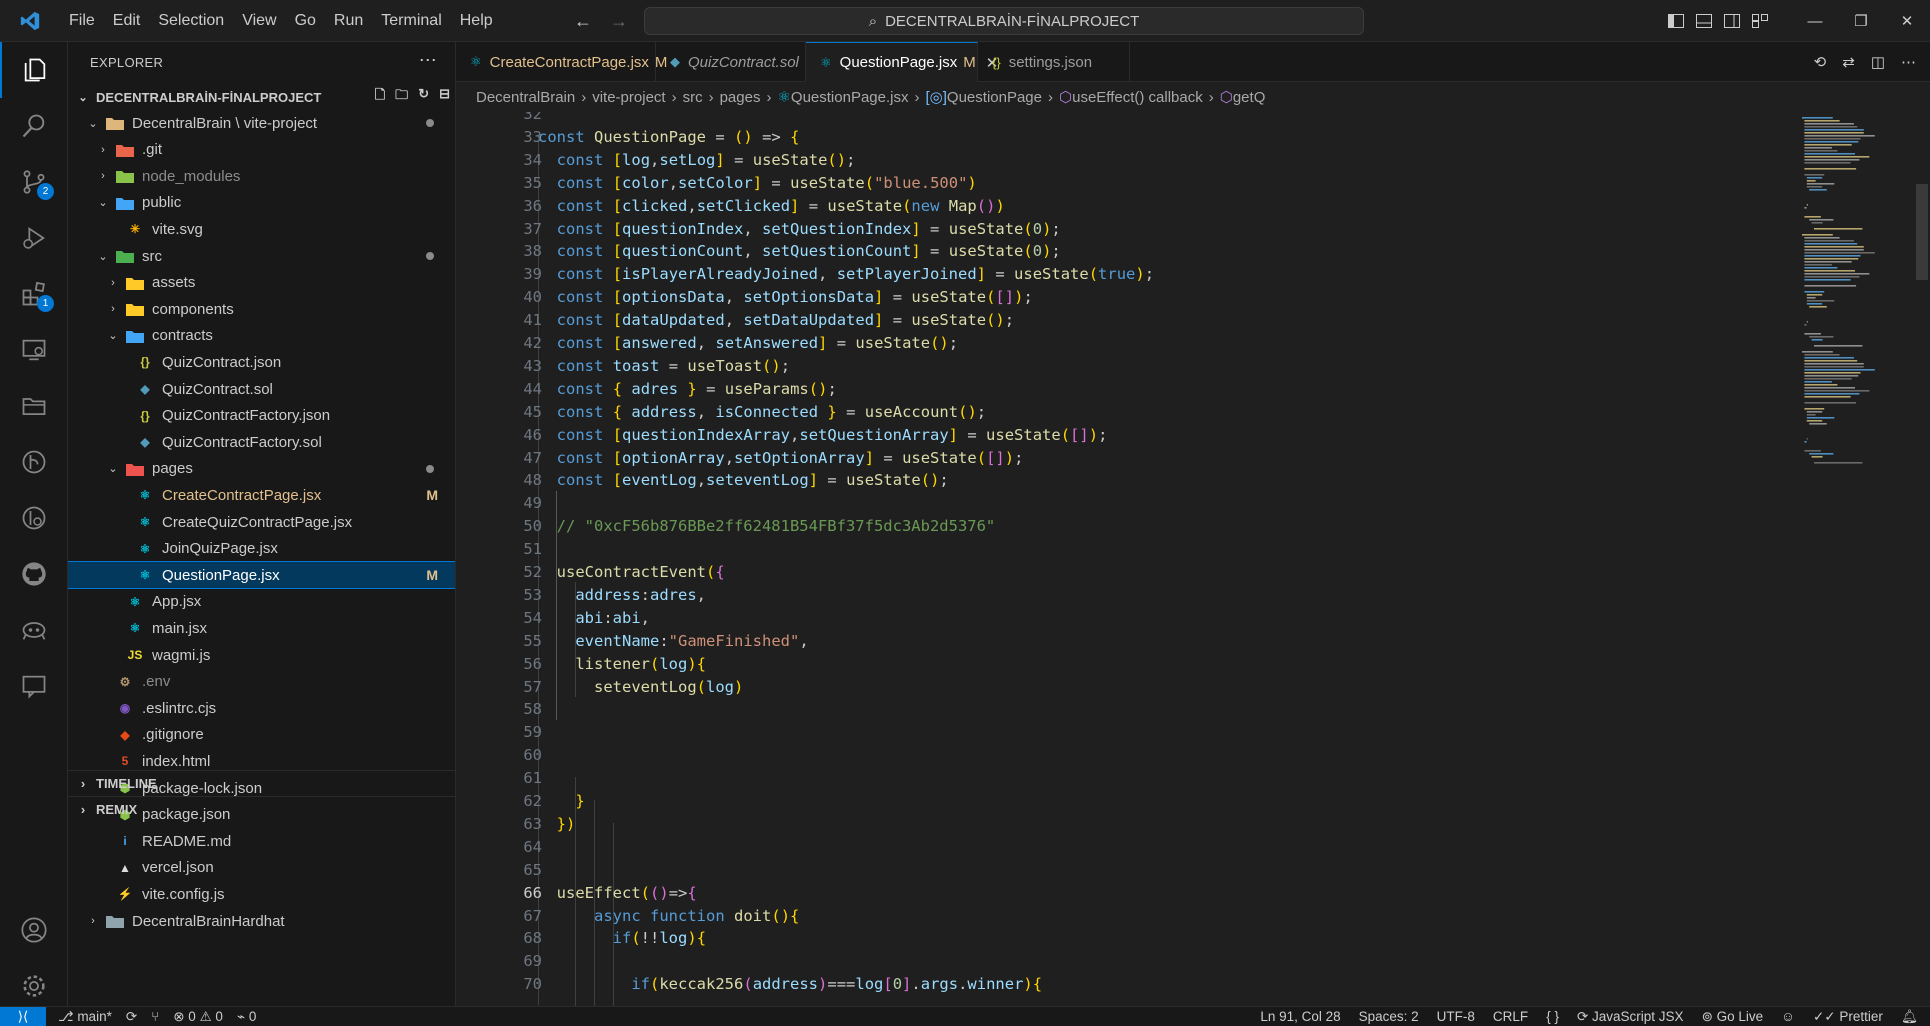 The width and height of the screenshot is (1930, 1026). What do you see at coordinates (261, 735) in the screenshot?
I see `file-item: ◆ .gitignore` at bounding box center [261, 735].